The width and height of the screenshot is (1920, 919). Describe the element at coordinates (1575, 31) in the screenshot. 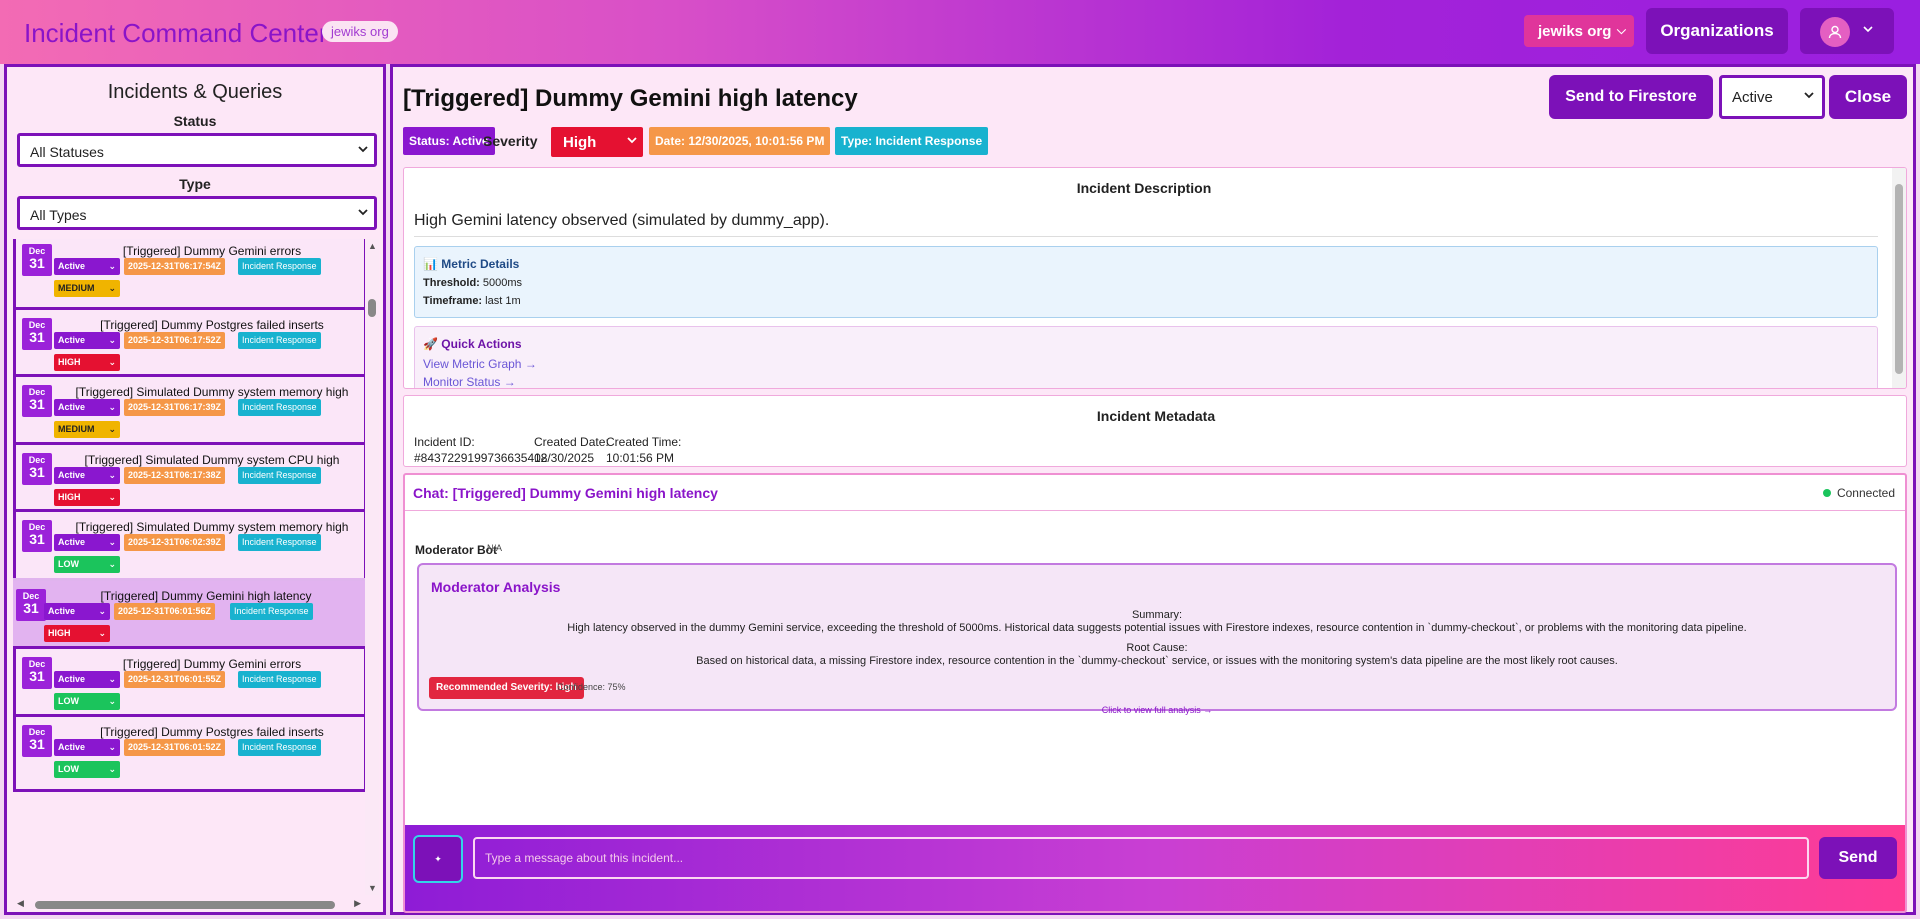

I see `org-select-value: jewiks org` at that location.